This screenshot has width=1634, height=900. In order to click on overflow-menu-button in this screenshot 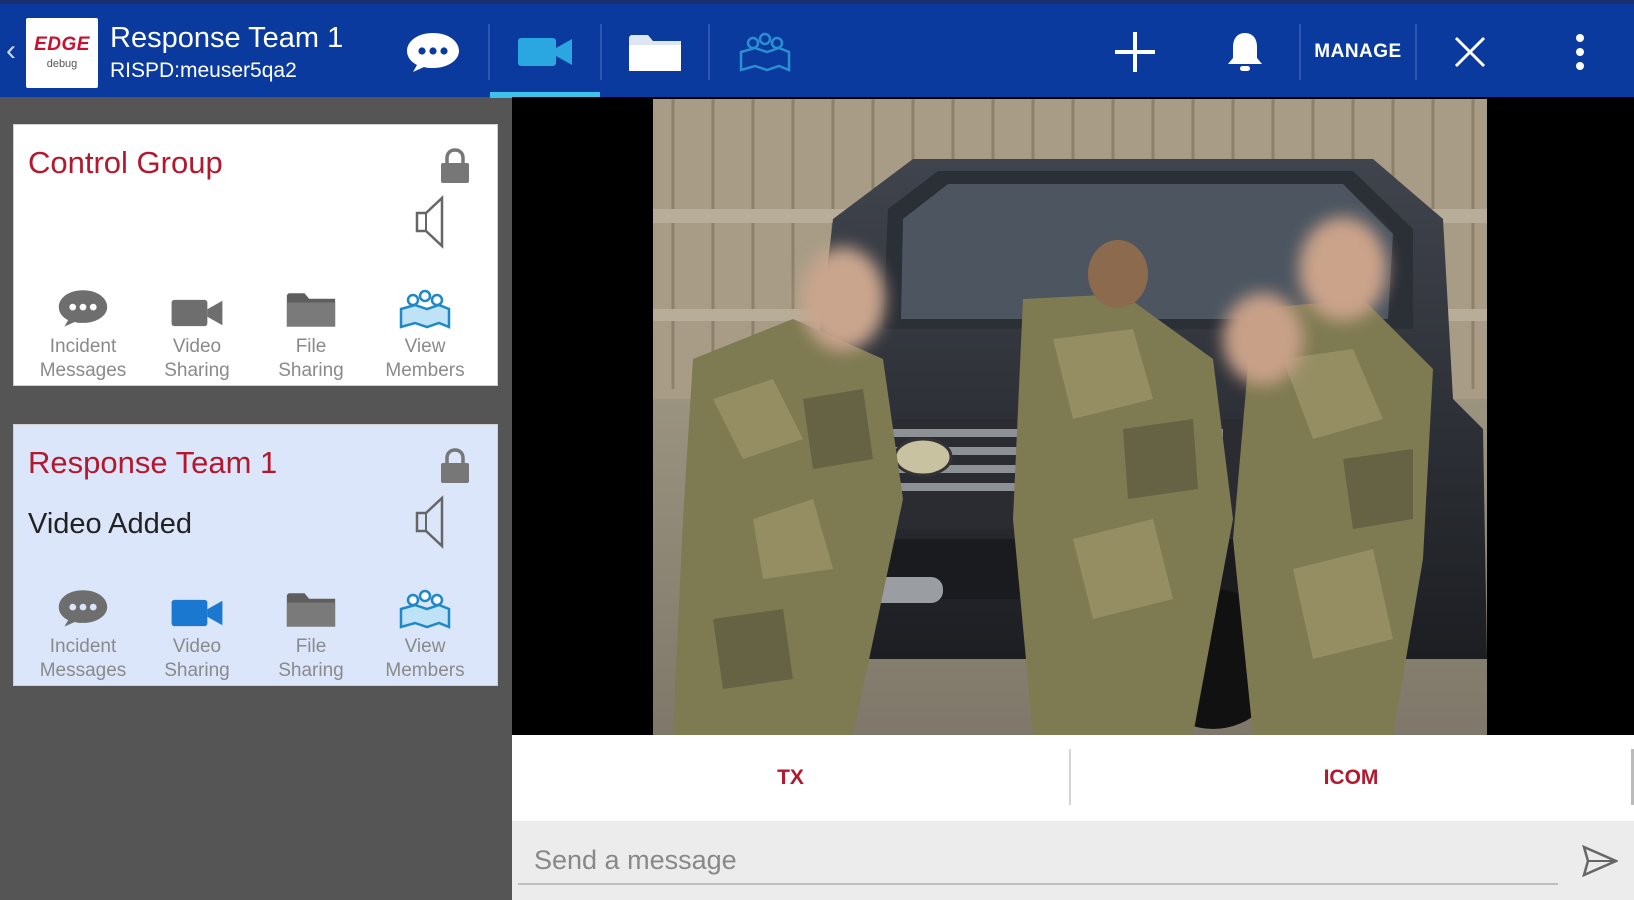, I will do `click(1580, 52)`.